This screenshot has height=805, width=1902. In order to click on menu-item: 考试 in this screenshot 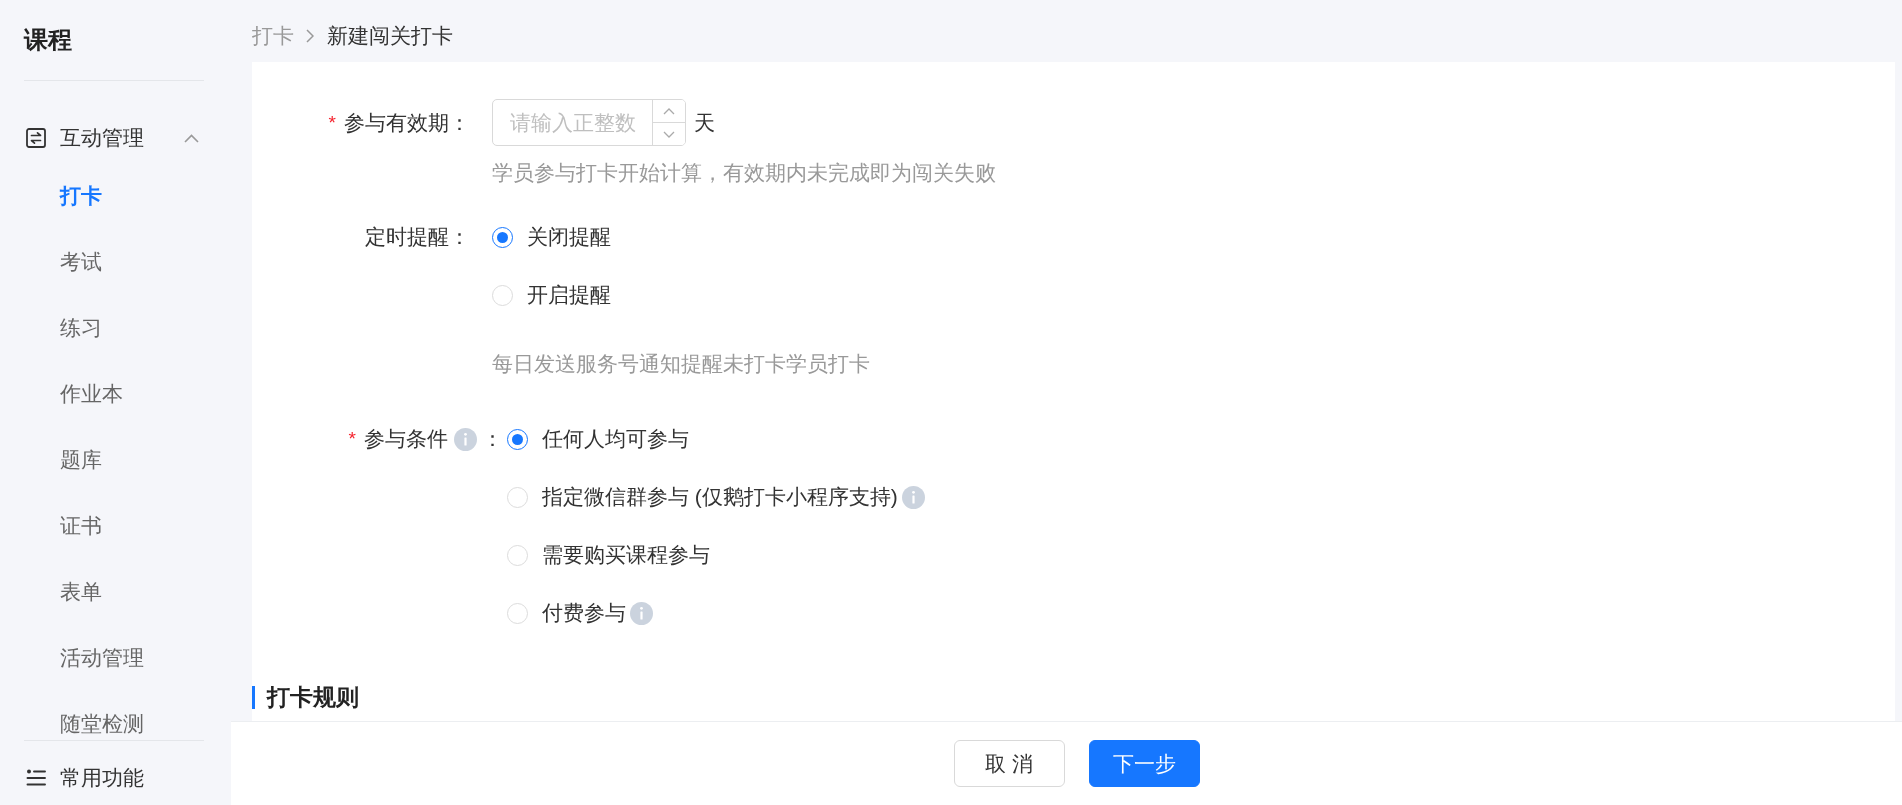, I will do `click(81, 262)`.